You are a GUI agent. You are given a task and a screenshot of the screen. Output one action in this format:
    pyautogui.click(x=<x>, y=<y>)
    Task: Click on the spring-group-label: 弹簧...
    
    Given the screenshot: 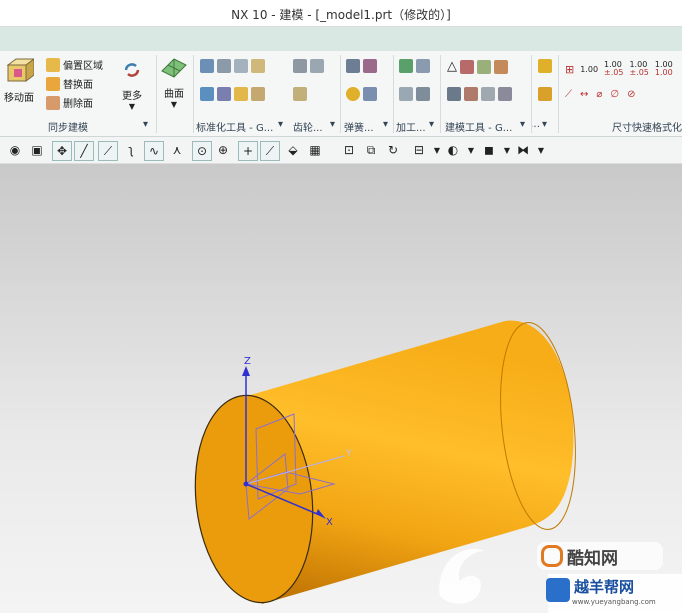 What is the action you would take?
    pyautogui.click(x=359, y=126)
    